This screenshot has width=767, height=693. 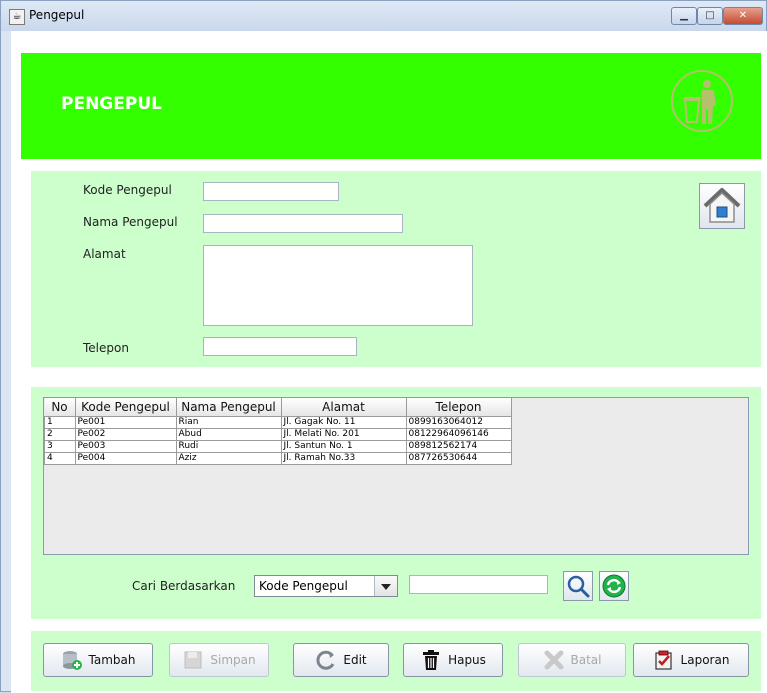 I want to click on simpan-label: Simpan, so click(x=233, y=660).